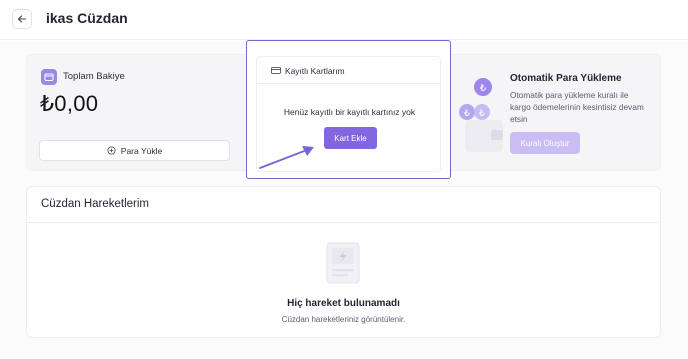 The image size is (688, 359). I want to click on plus-circle-icon, so click(111, 150).